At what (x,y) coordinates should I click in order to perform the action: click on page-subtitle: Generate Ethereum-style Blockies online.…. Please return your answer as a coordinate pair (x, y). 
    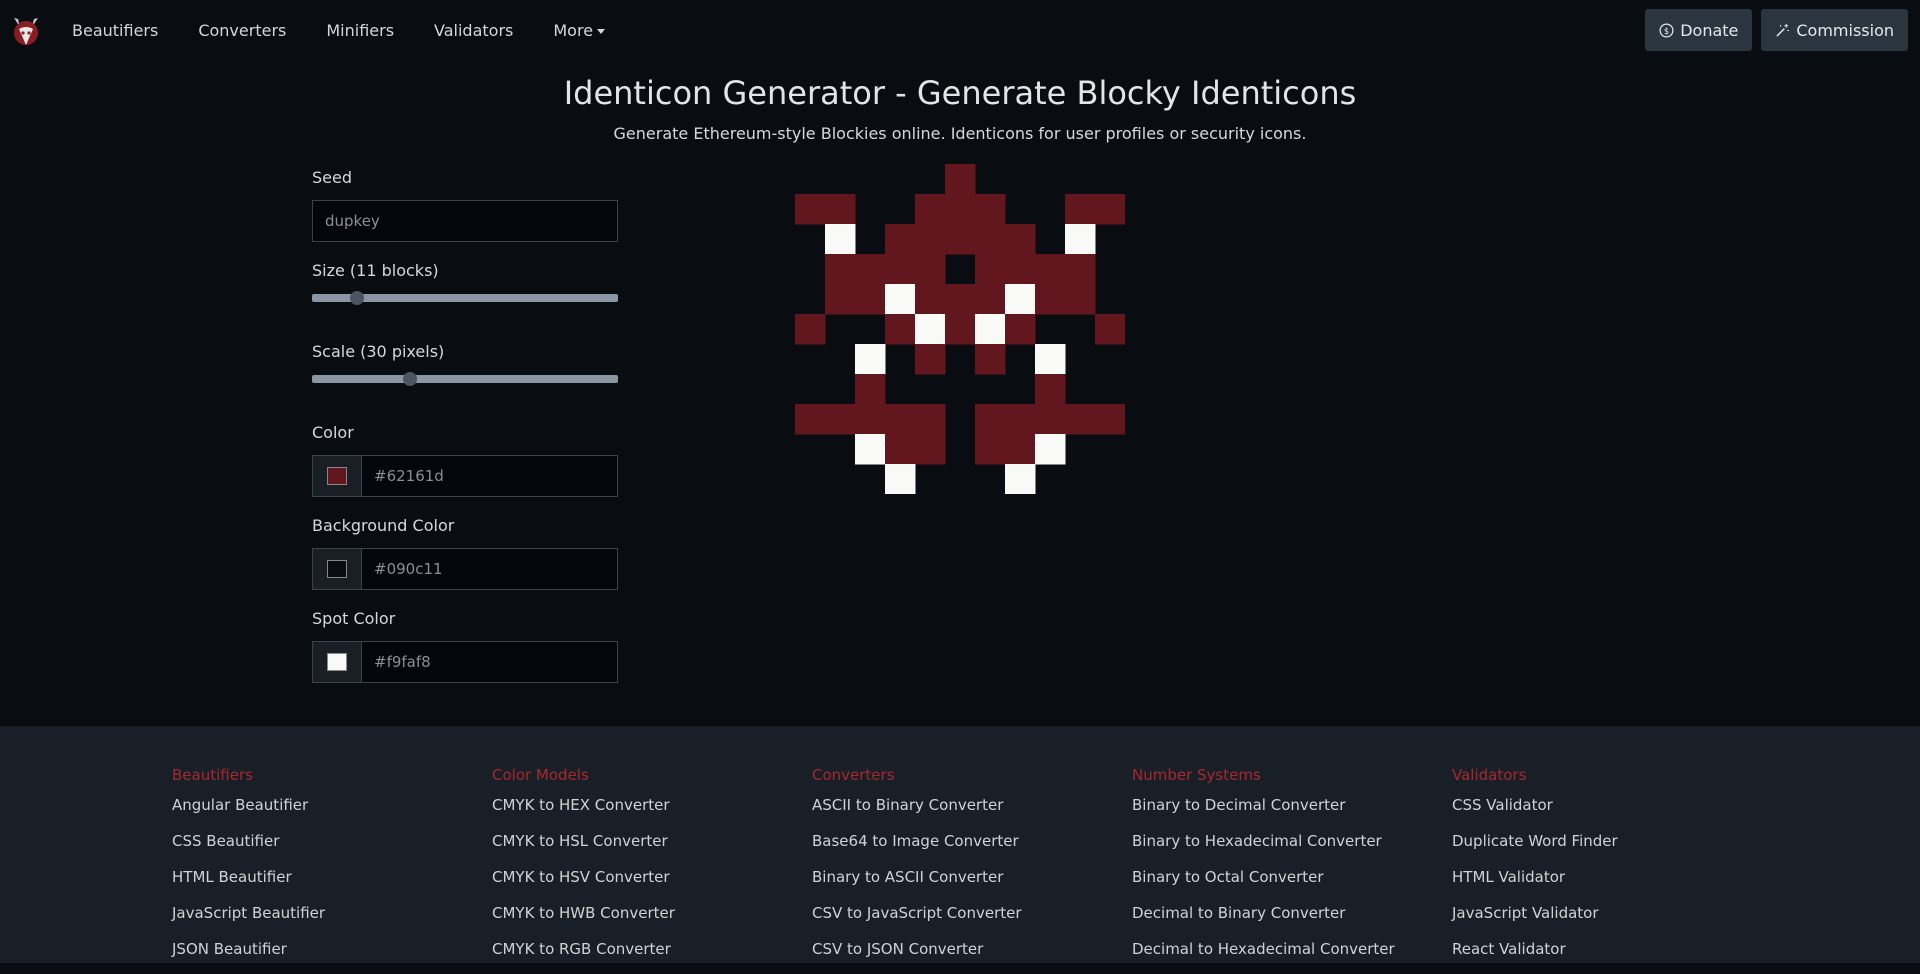
    Looking at the image, I should click on (960, 133).